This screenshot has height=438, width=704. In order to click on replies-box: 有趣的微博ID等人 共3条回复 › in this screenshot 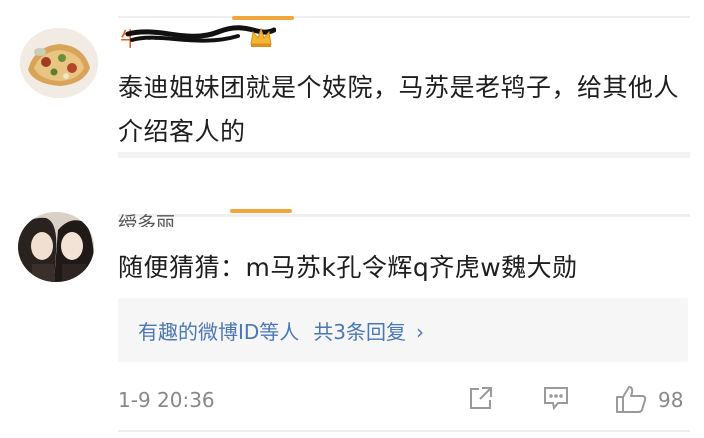, I will do `click(403, 330)`.